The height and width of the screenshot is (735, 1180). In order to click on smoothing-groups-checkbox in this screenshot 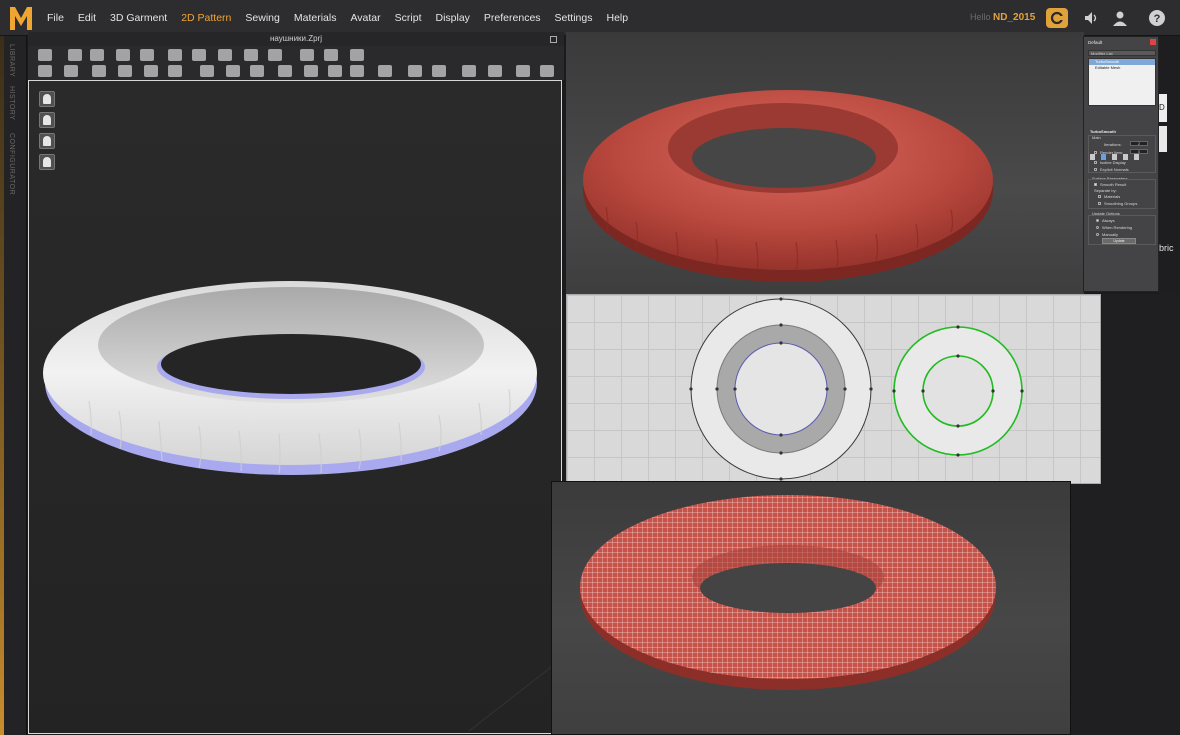, I will do `click(1099, 203)`.